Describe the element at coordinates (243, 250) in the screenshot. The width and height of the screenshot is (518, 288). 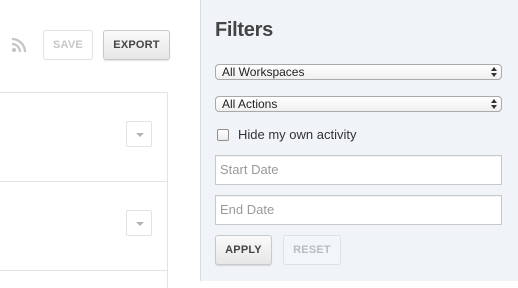
I see `apply-button: APPLY` at that location.